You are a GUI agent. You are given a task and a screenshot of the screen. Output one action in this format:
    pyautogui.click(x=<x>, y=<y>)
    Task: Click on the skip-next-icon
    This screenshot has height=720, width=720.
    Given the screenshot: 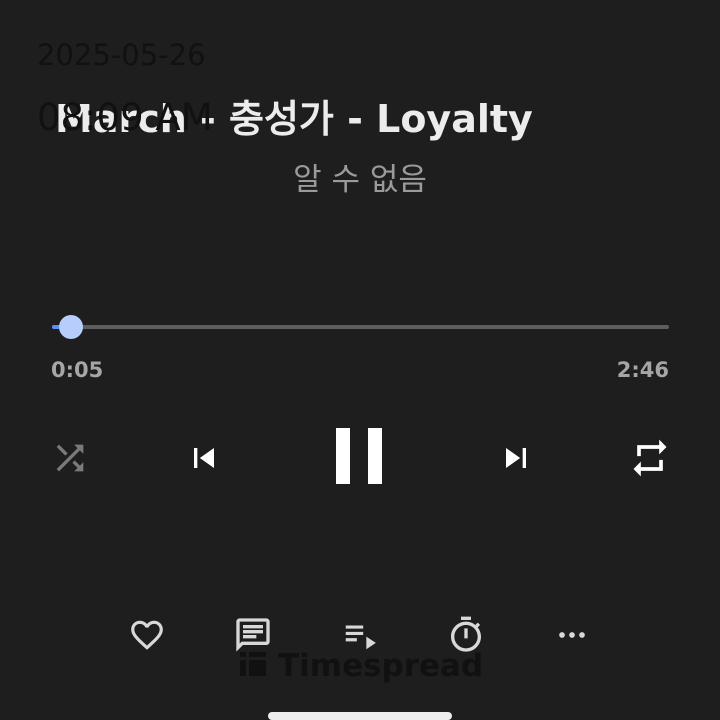 What is the action you would take?
    pyautogui.click(x=516, y=458)
    